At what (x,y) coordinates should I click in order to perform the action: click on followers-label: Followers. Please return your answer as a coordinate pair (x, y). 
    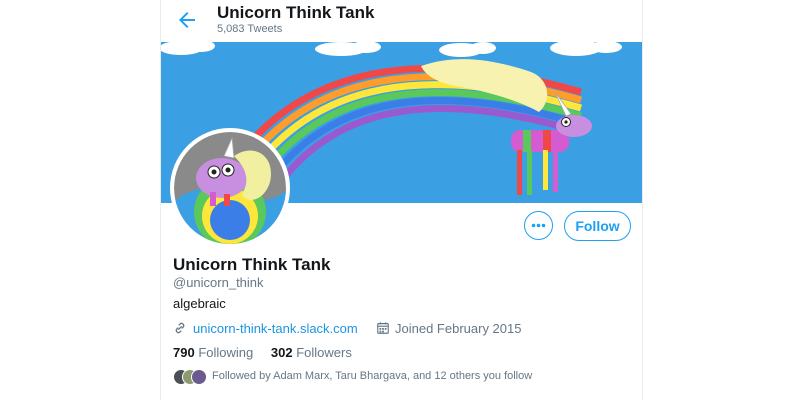
    Looking at the image, I should click on (324, 352).